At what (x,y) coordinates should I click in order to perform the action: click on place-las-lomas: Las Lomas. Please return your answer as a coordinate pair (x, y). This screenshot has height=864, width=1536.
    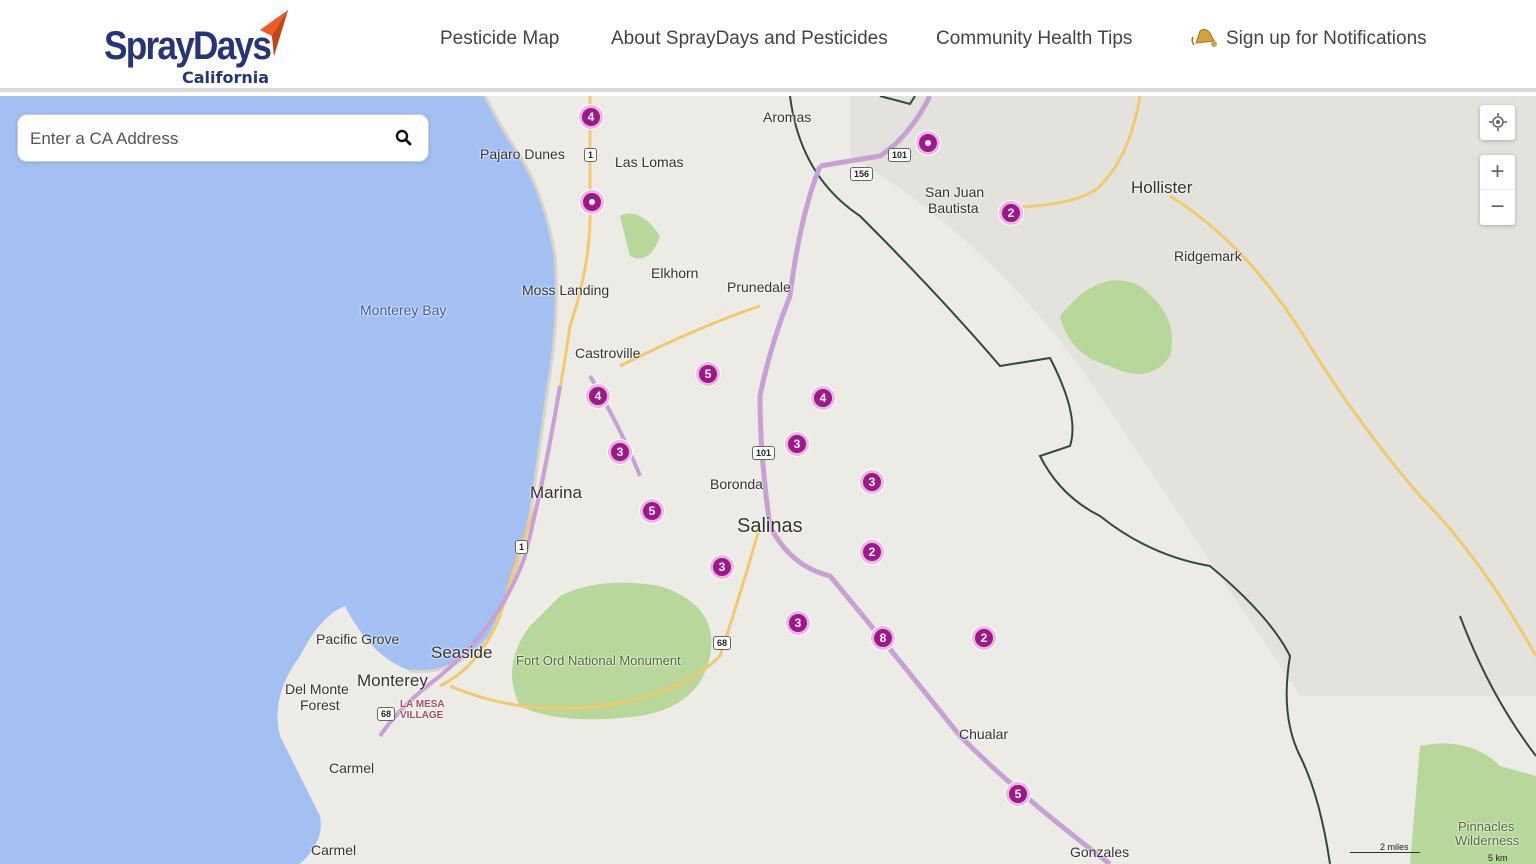
    Looking at the image, I should click on (649, 162).